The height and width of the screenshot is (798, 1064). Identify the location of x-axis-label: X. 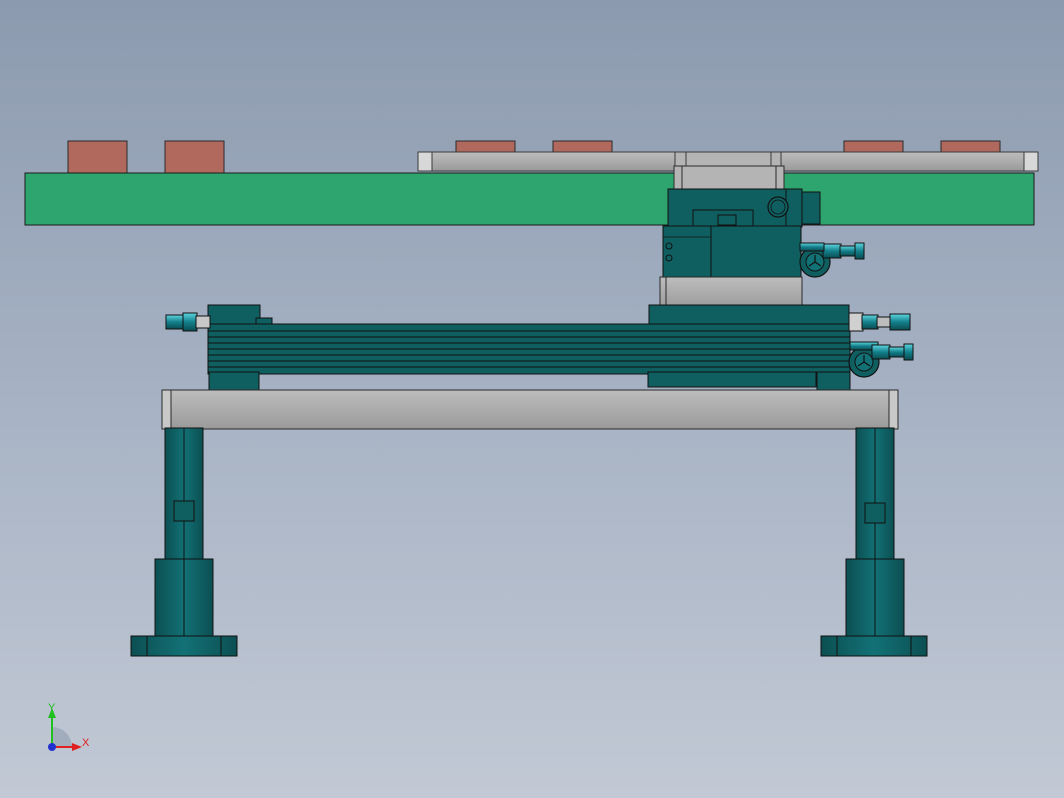
(86, 743).